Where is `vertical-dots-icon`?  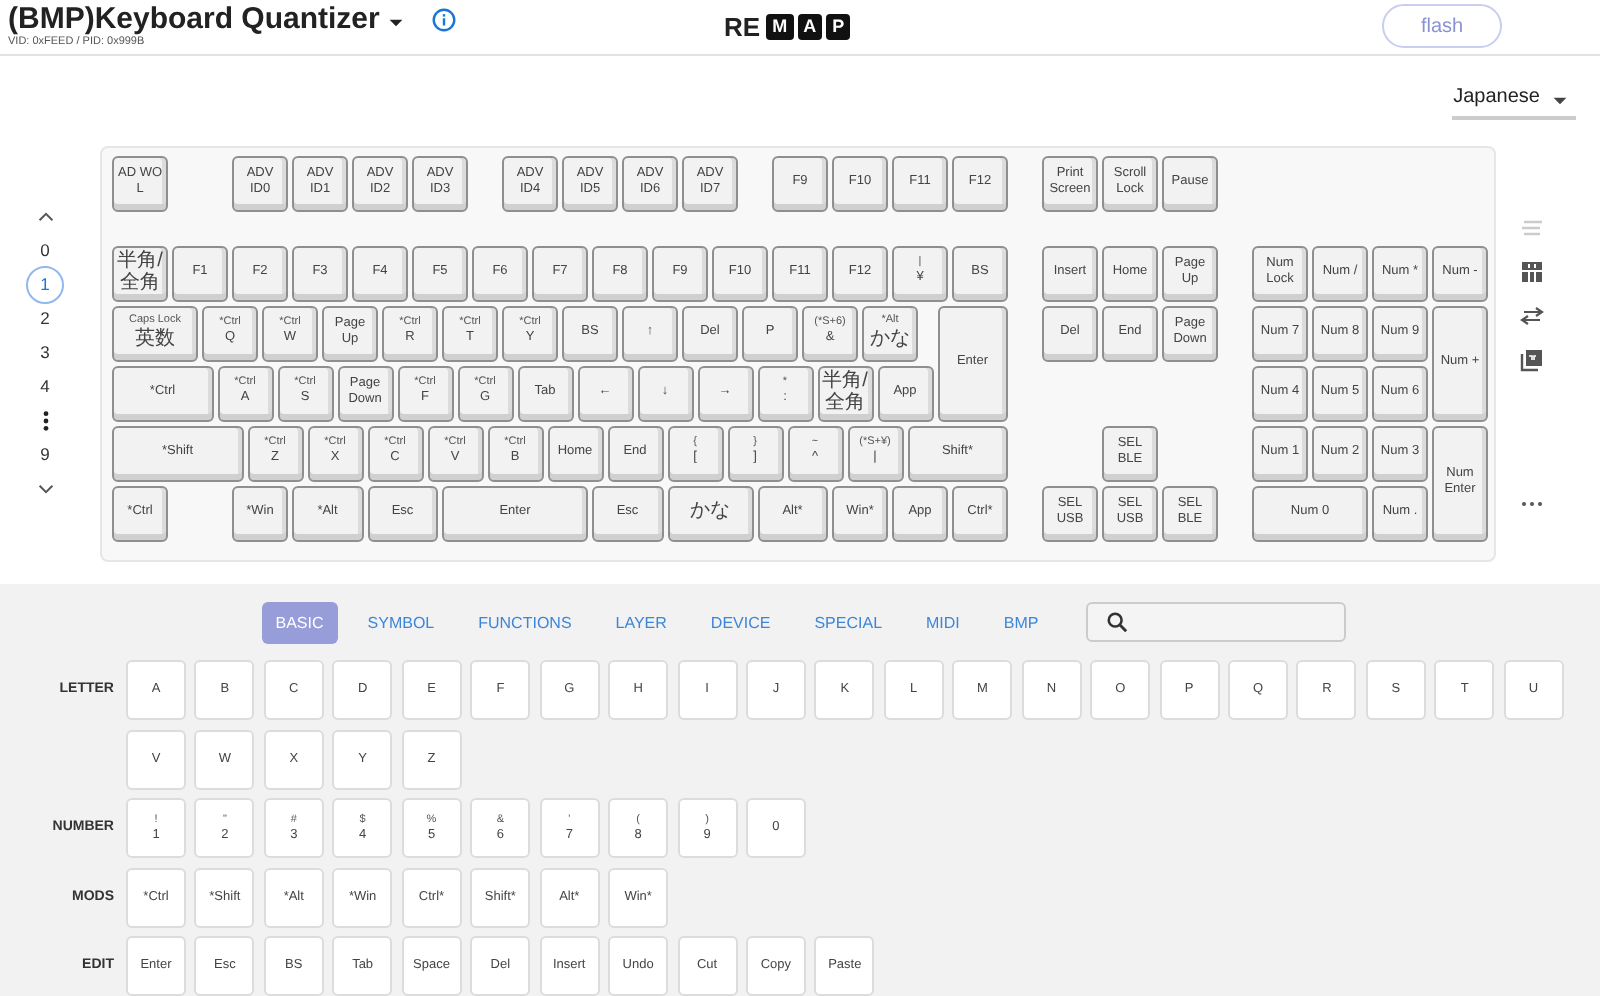 vertical-dots-icon is located at coordinates (45, 420).